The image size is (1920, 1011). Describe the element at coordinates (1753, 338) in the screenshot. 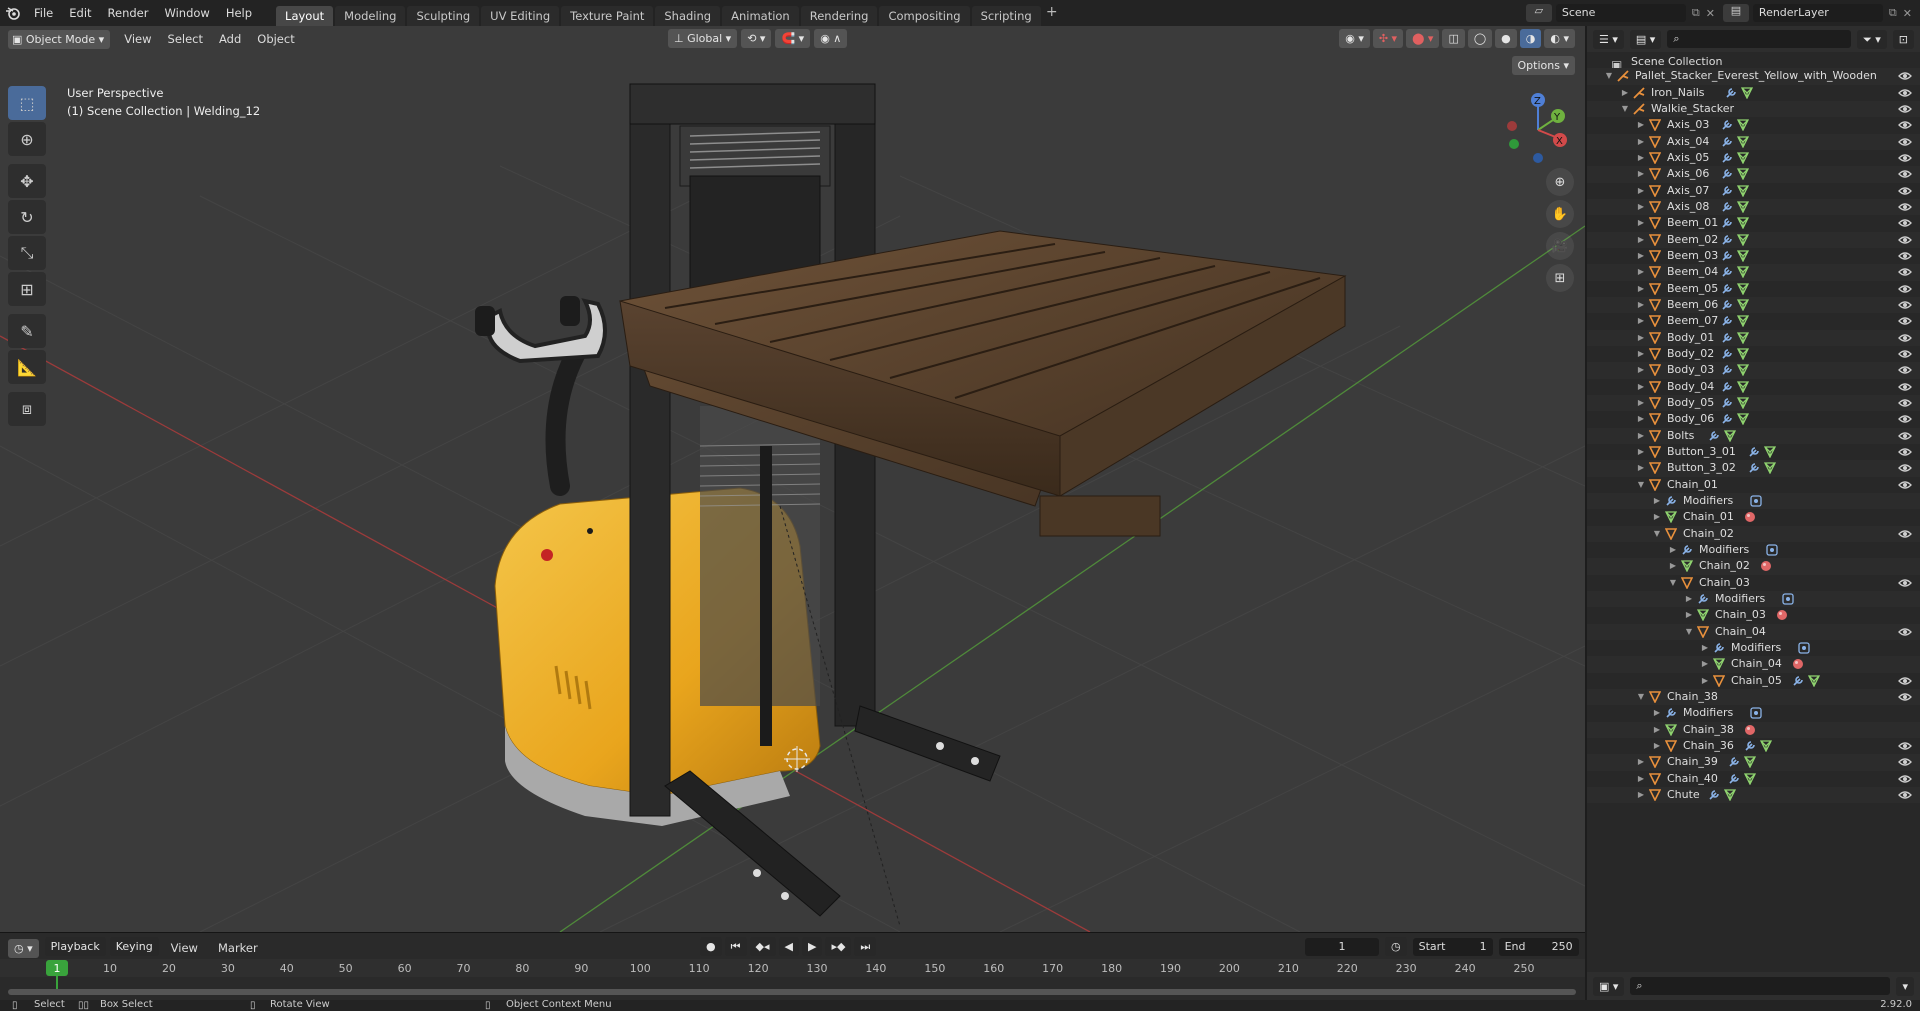

I see `outliner-row-body-01: ▶ Body_01` at that location.